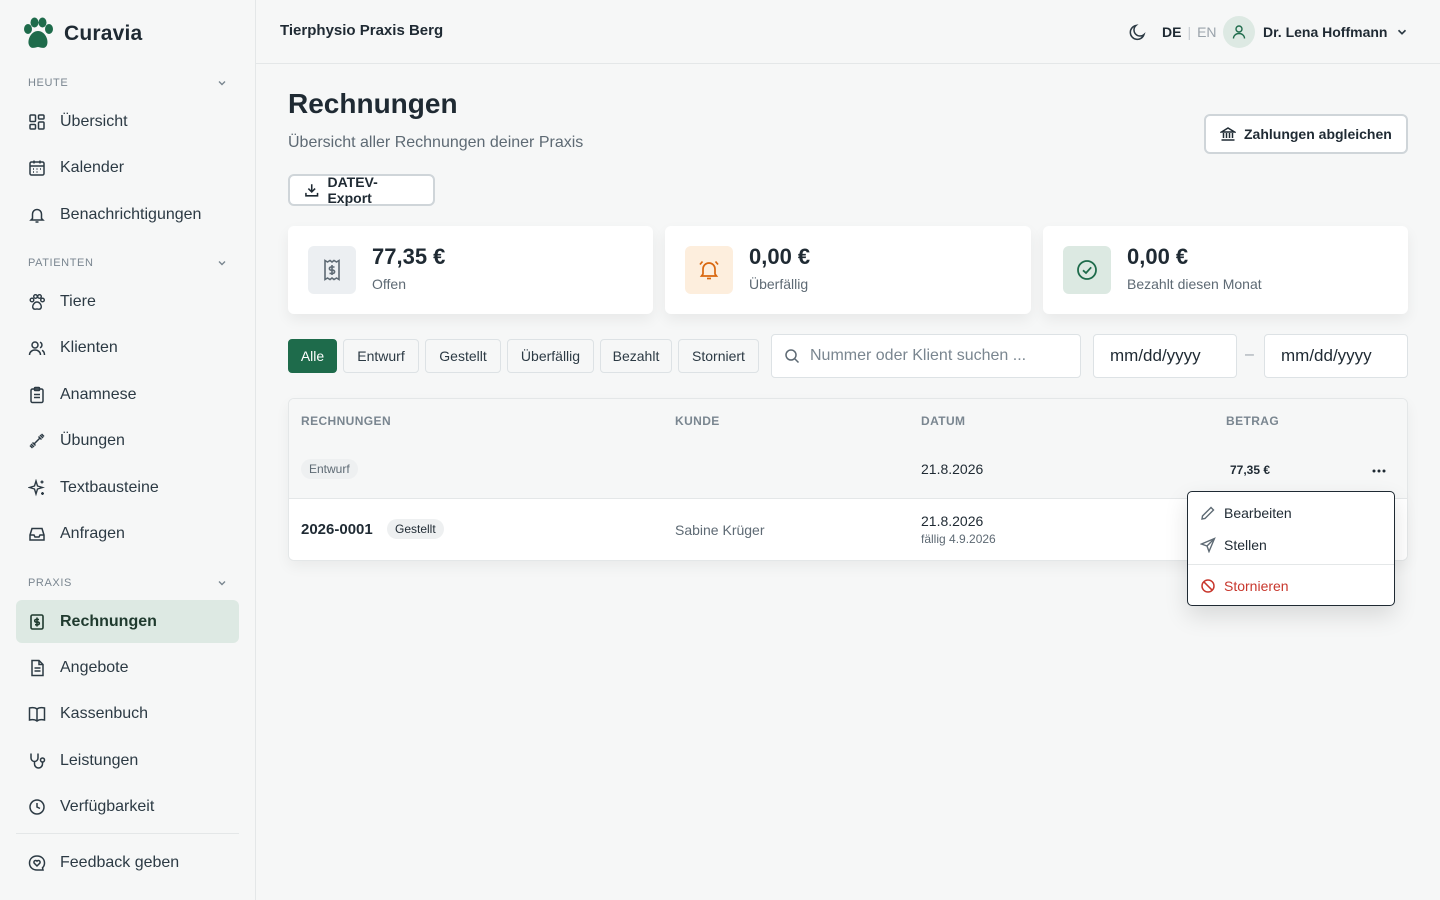  What do you see at coordinates (127, 347) in the screenshot?
I see `sidebar-item-klienten: Klienten` at bounding box center [127, 347].